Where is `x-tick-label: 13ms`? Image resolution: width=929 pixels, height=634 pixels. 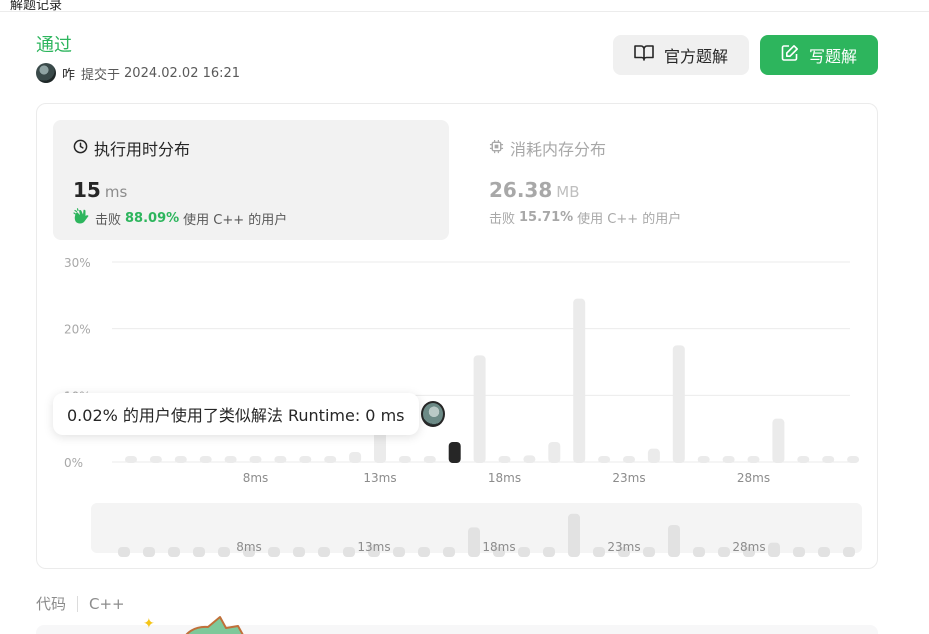
x-tick-label: 13ms is located at coordinates (379, 478).